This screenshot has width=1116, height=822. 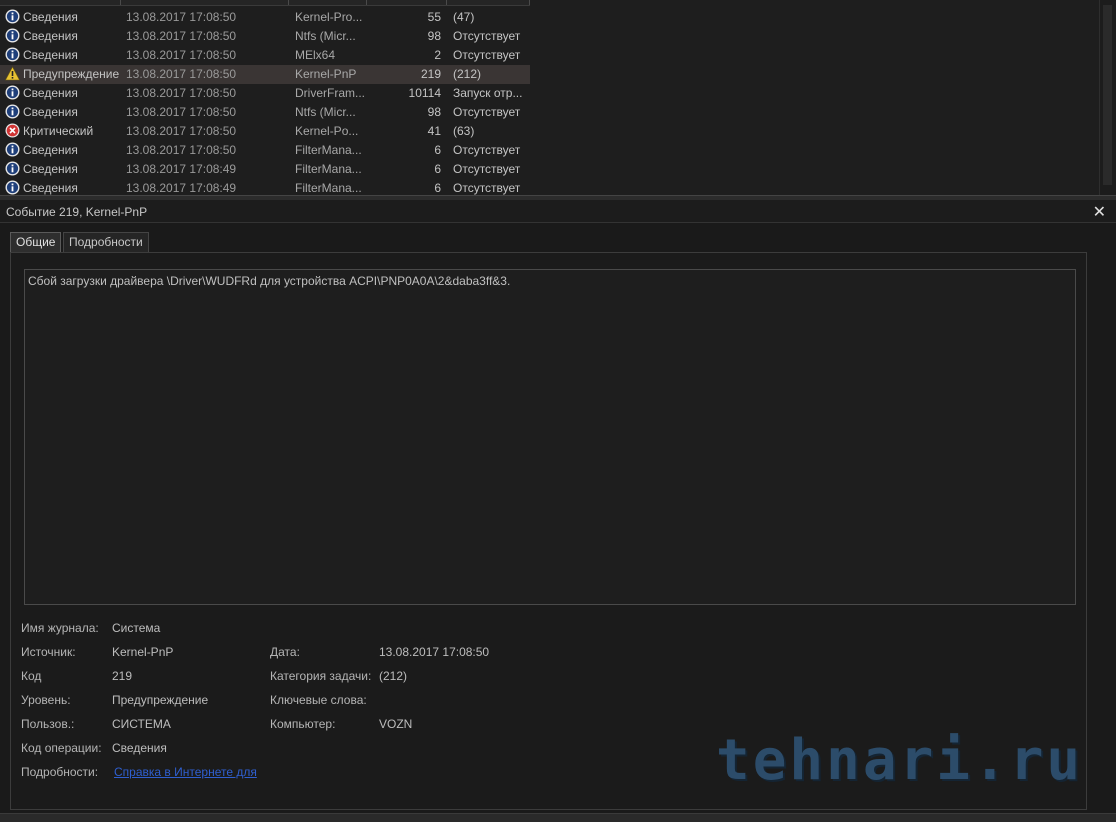 I want to click on keywords-label: Ключевые слова:, so click(x=318, y=700).